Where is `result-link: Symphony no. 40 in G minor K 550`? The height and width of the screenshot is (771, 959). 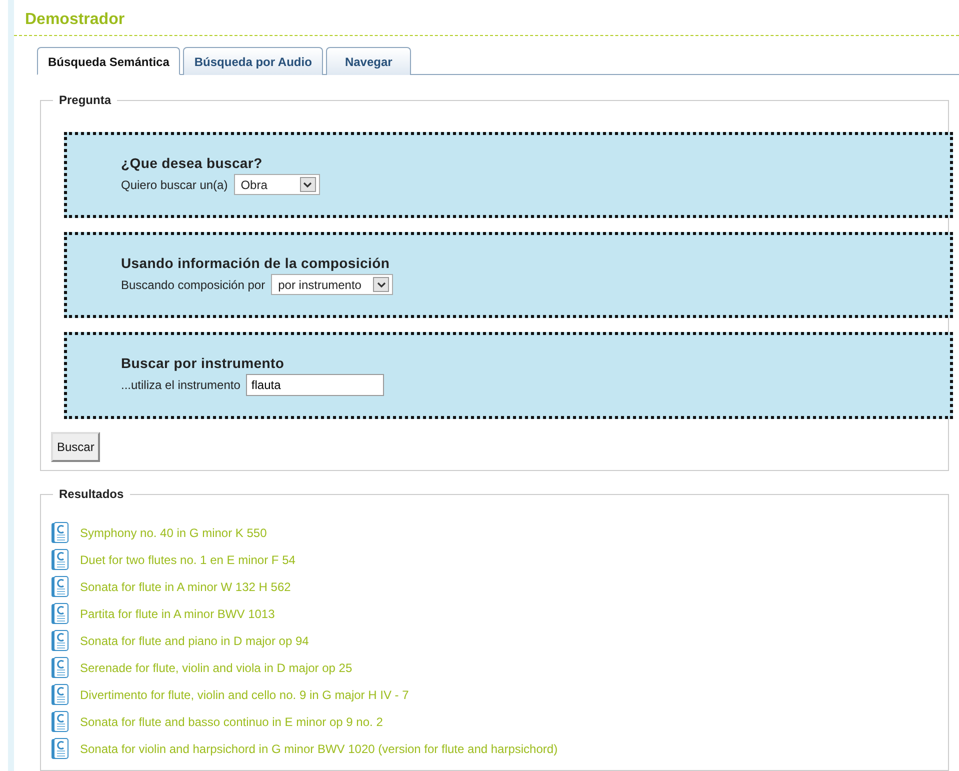
result-link: Symphony no. 40 in G minor K 550 is located at coordinates (173, 533).